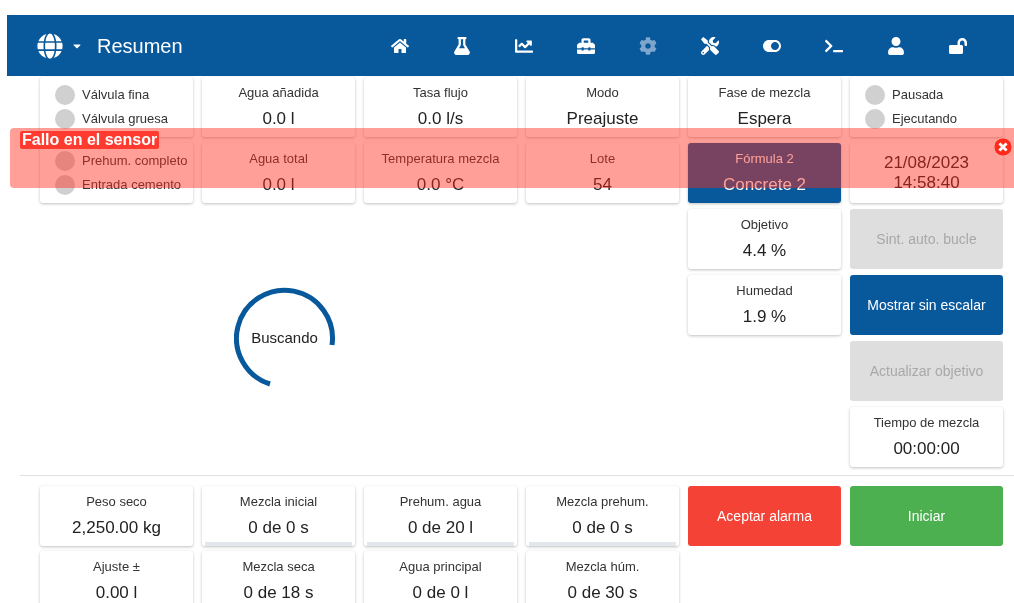 This screenshot has width=1014, height=603. What do you see at coordinates (926, 183) in the screenshot?
I see `time-text: 14:58:40` at bounding box center [926, 183].